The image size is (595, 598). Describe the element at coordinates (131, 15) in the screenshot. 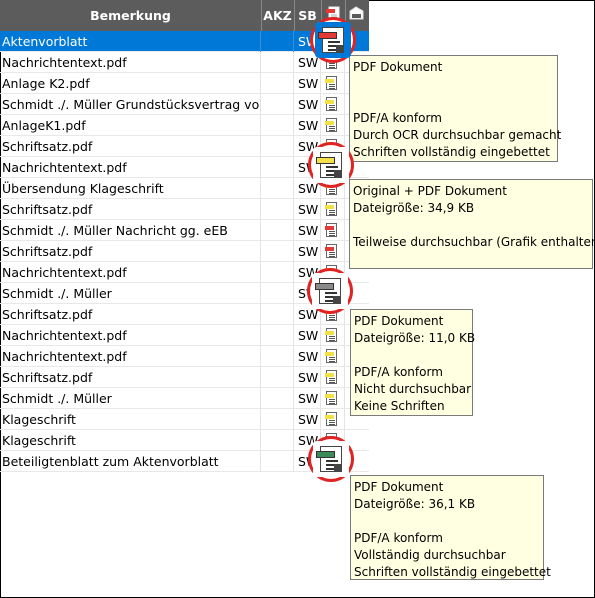

I see `column-header-bemerkung: Bemerkung` at that location.